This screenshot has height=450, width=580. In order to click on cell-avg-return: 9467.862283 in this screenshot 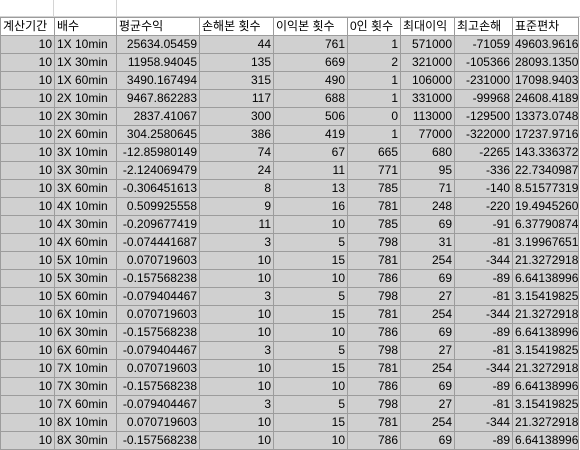, I will do `click(158, 98)`.